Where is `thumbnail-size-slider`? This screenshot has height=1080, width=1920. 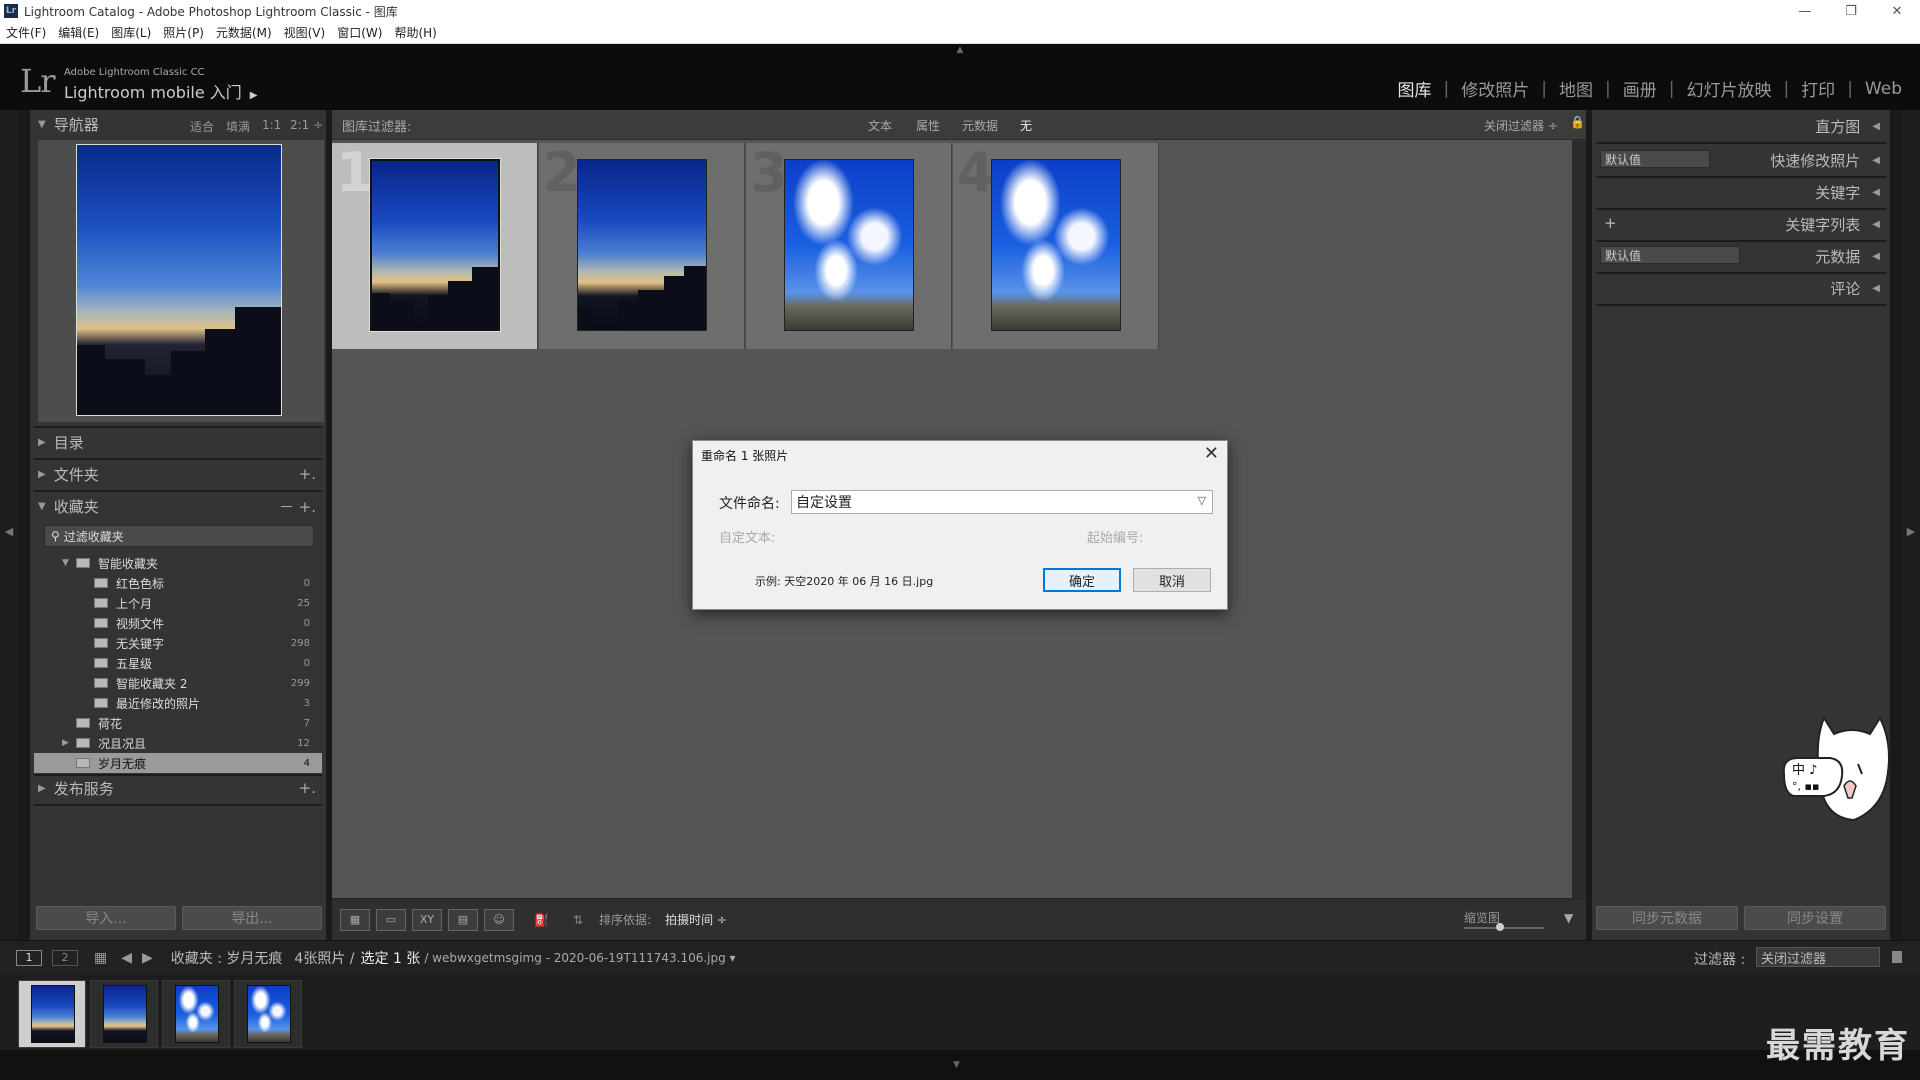 thumbnail-size-slider is located at coordinates (1504, 928).